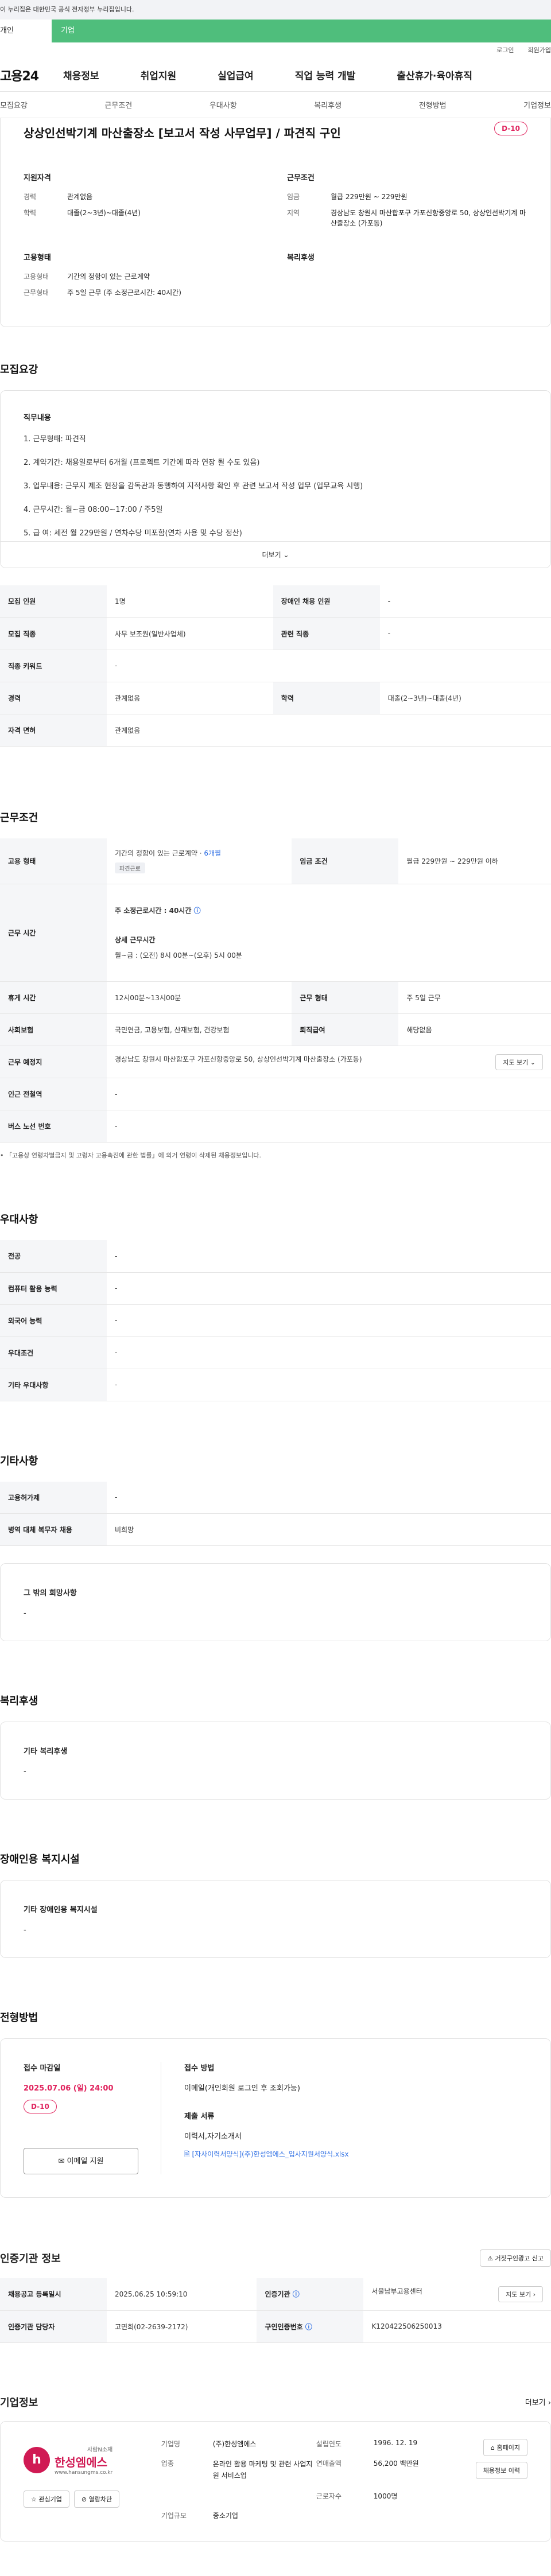 The height and width of the screenshot is (2576, 551). I want to click on table-cell: 주 5일 근무, so click(474, 997).